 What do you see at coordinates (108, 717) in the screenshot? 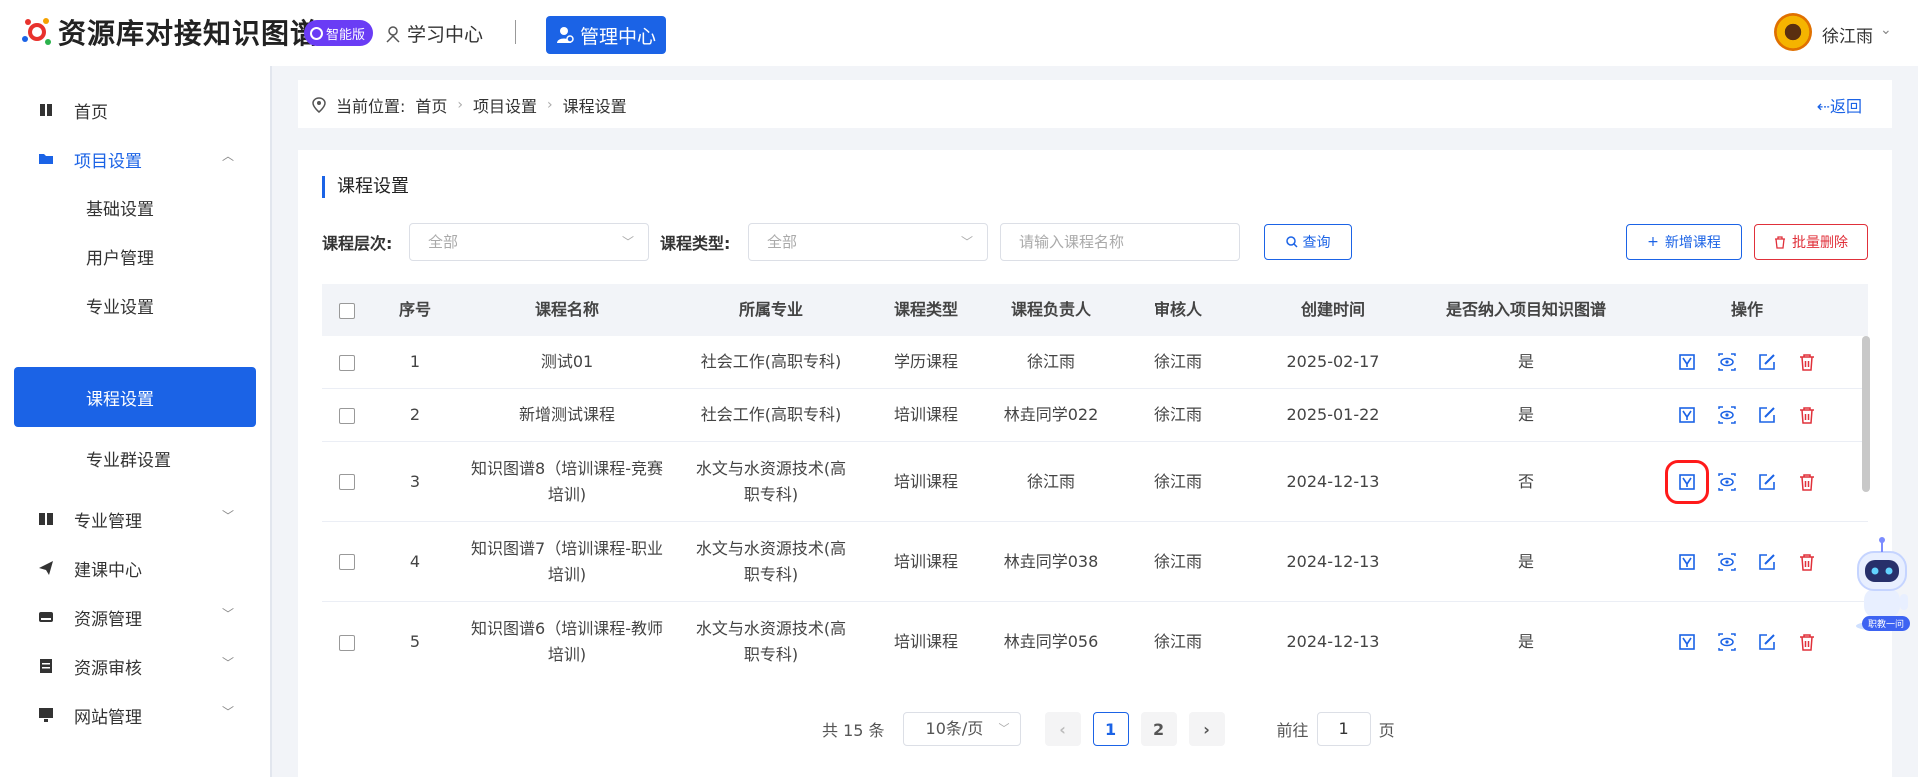
I see `sidebar-item-label: 网站管理` at bounding box center [108, 717].